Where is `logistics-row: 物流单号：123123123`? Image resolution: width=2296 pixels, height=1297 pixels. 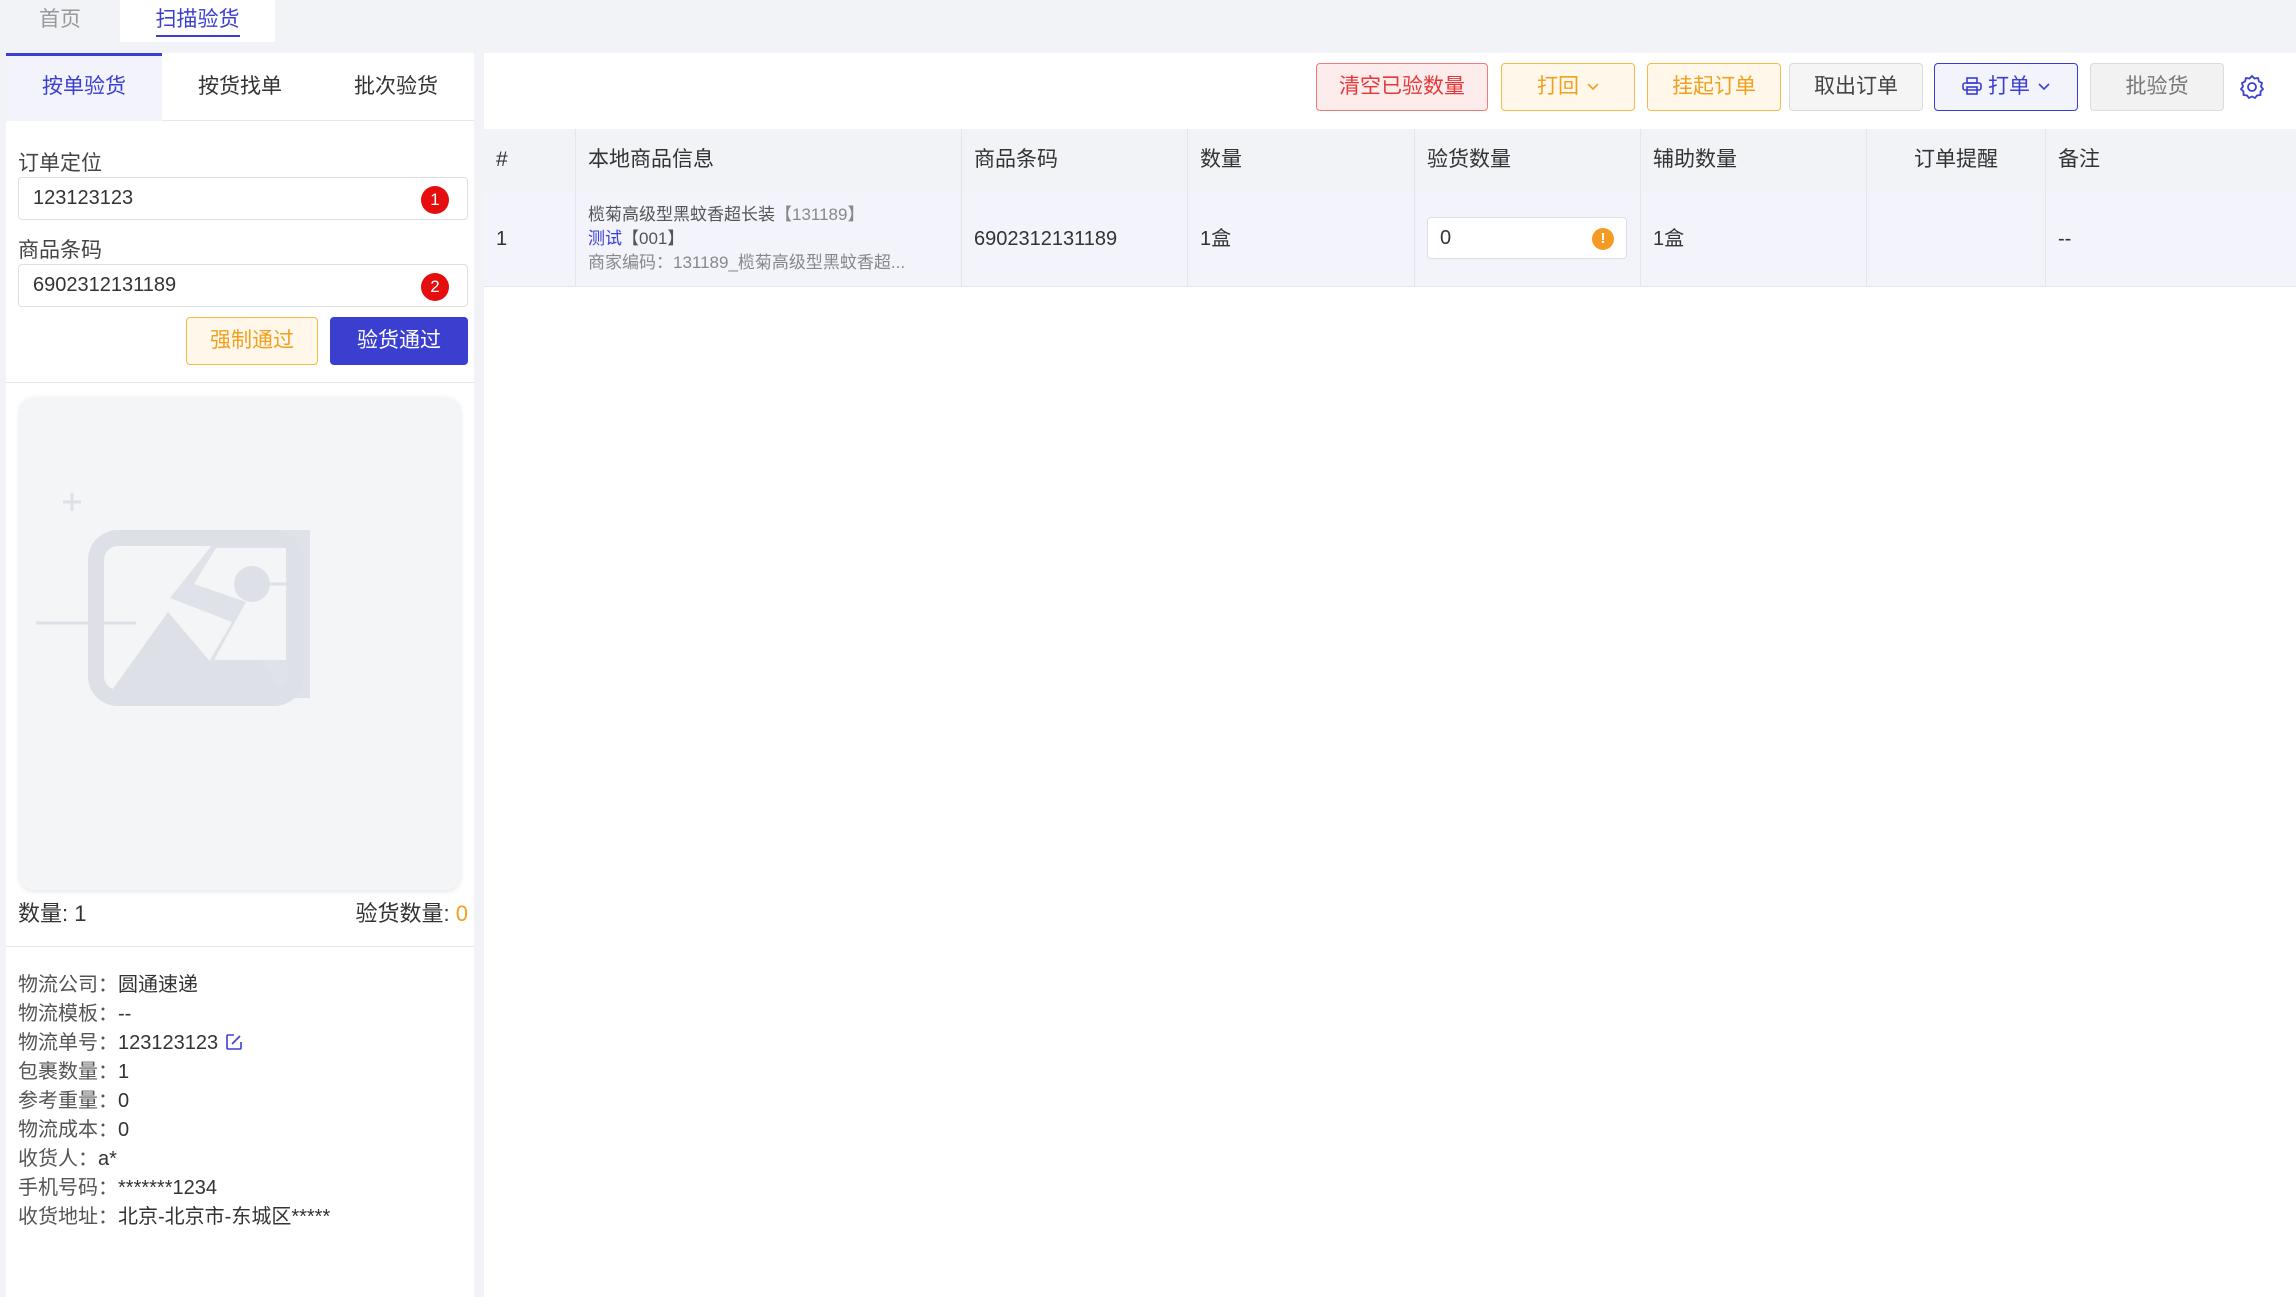 logistics-row: 物流单号：123123123 is located at coordinates (131, 1040).